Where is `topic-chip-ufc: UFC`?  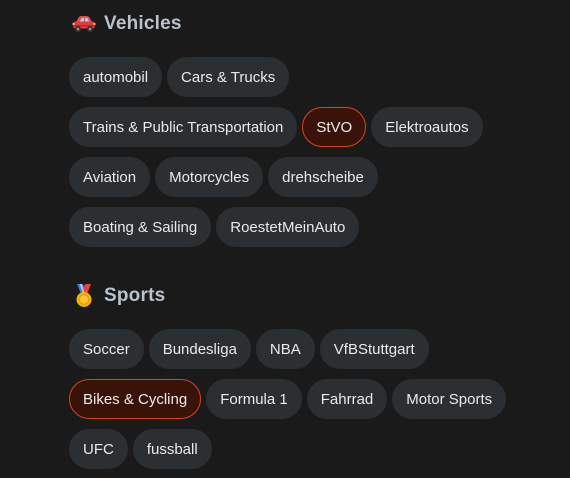 topic-chip-ufc: UFC is located at coordinates (98, 449).